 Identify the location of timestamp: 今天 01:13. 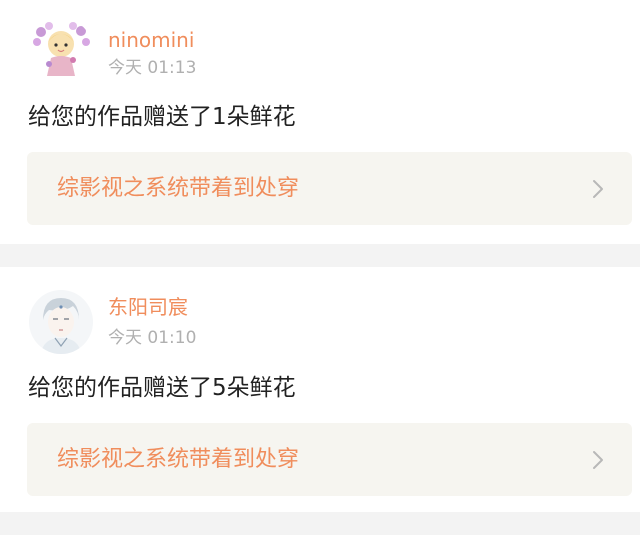
(152, 68).